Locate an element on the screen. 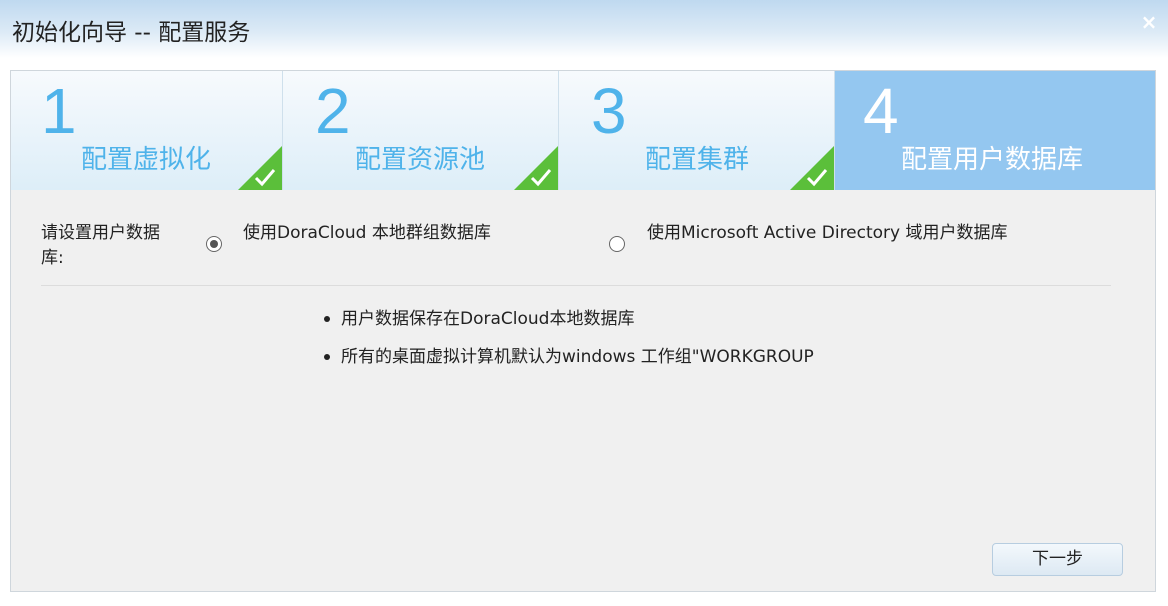 The height and width of the screenshot is (606, 1168). window-title: 初始化向导 -- 配置服务 is located at coordinates (131, 33).